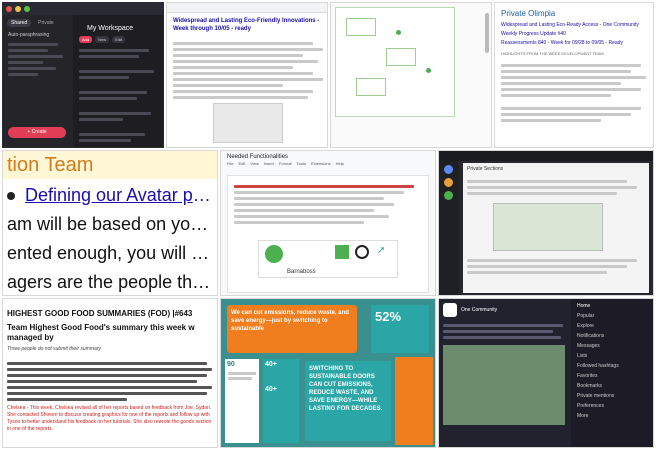 This screenshot has height=450, width=656. I want to click on new-button: New, so click(102, 39).